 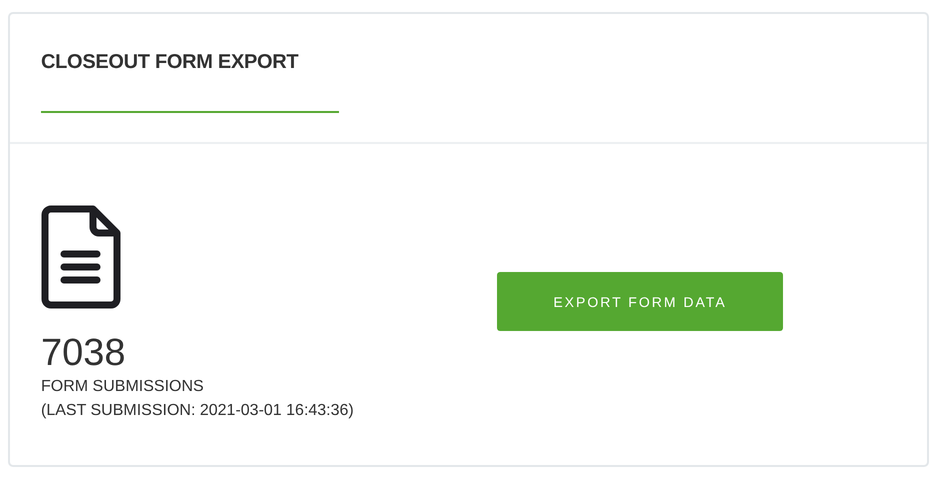 I want to click on document-icon, so click(x=81, y=257).